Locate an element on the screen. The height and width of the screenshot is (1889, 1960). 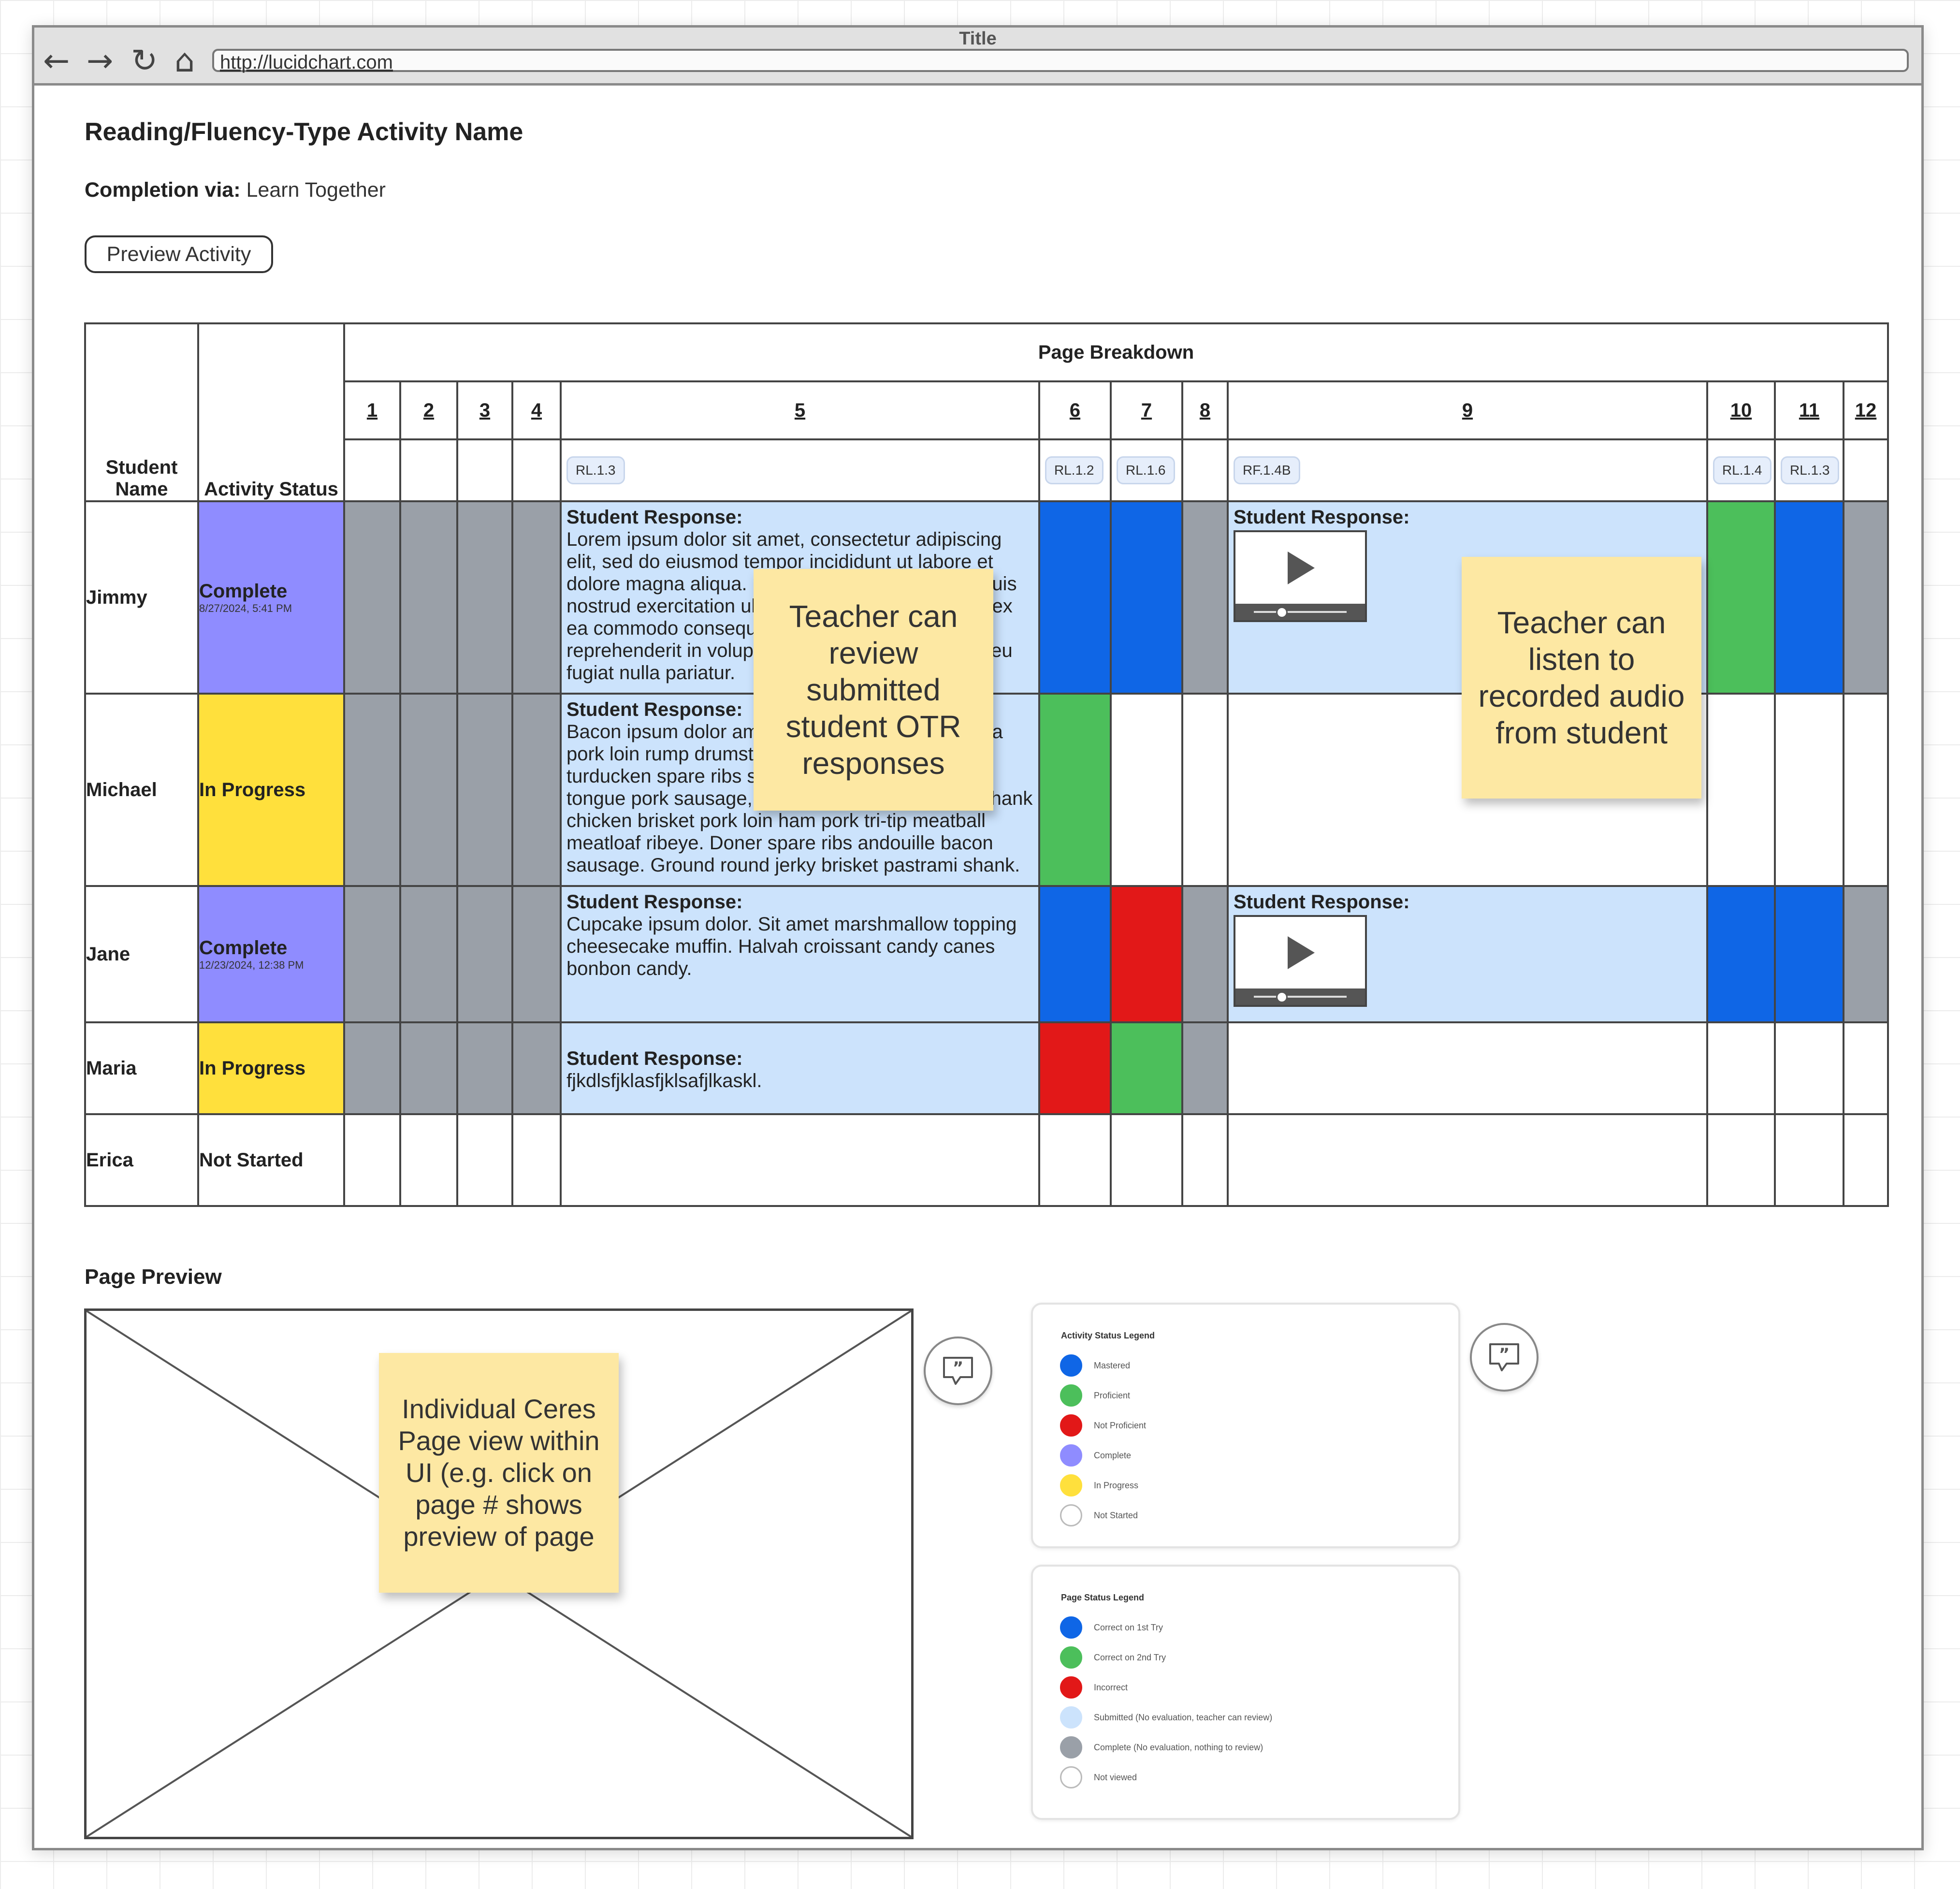
address-bar: http://lucidchart.com is located at coordinates (1060, 61).